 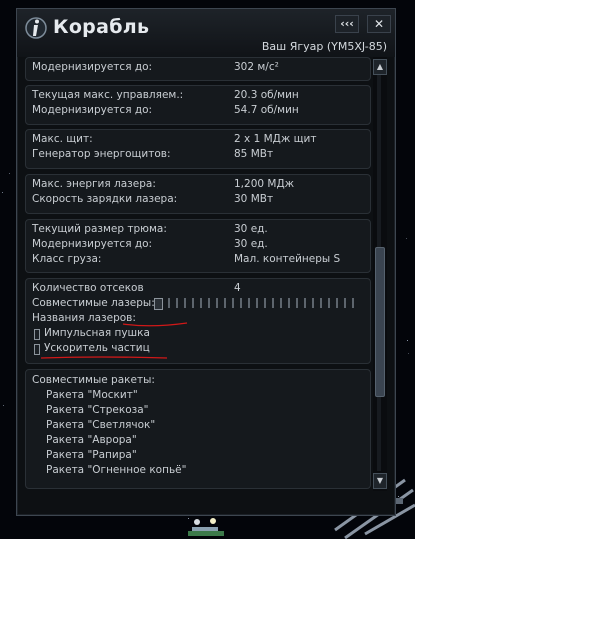 I want to click on laser-names-row: Названия лазеров:, so click(x=200, y=319).